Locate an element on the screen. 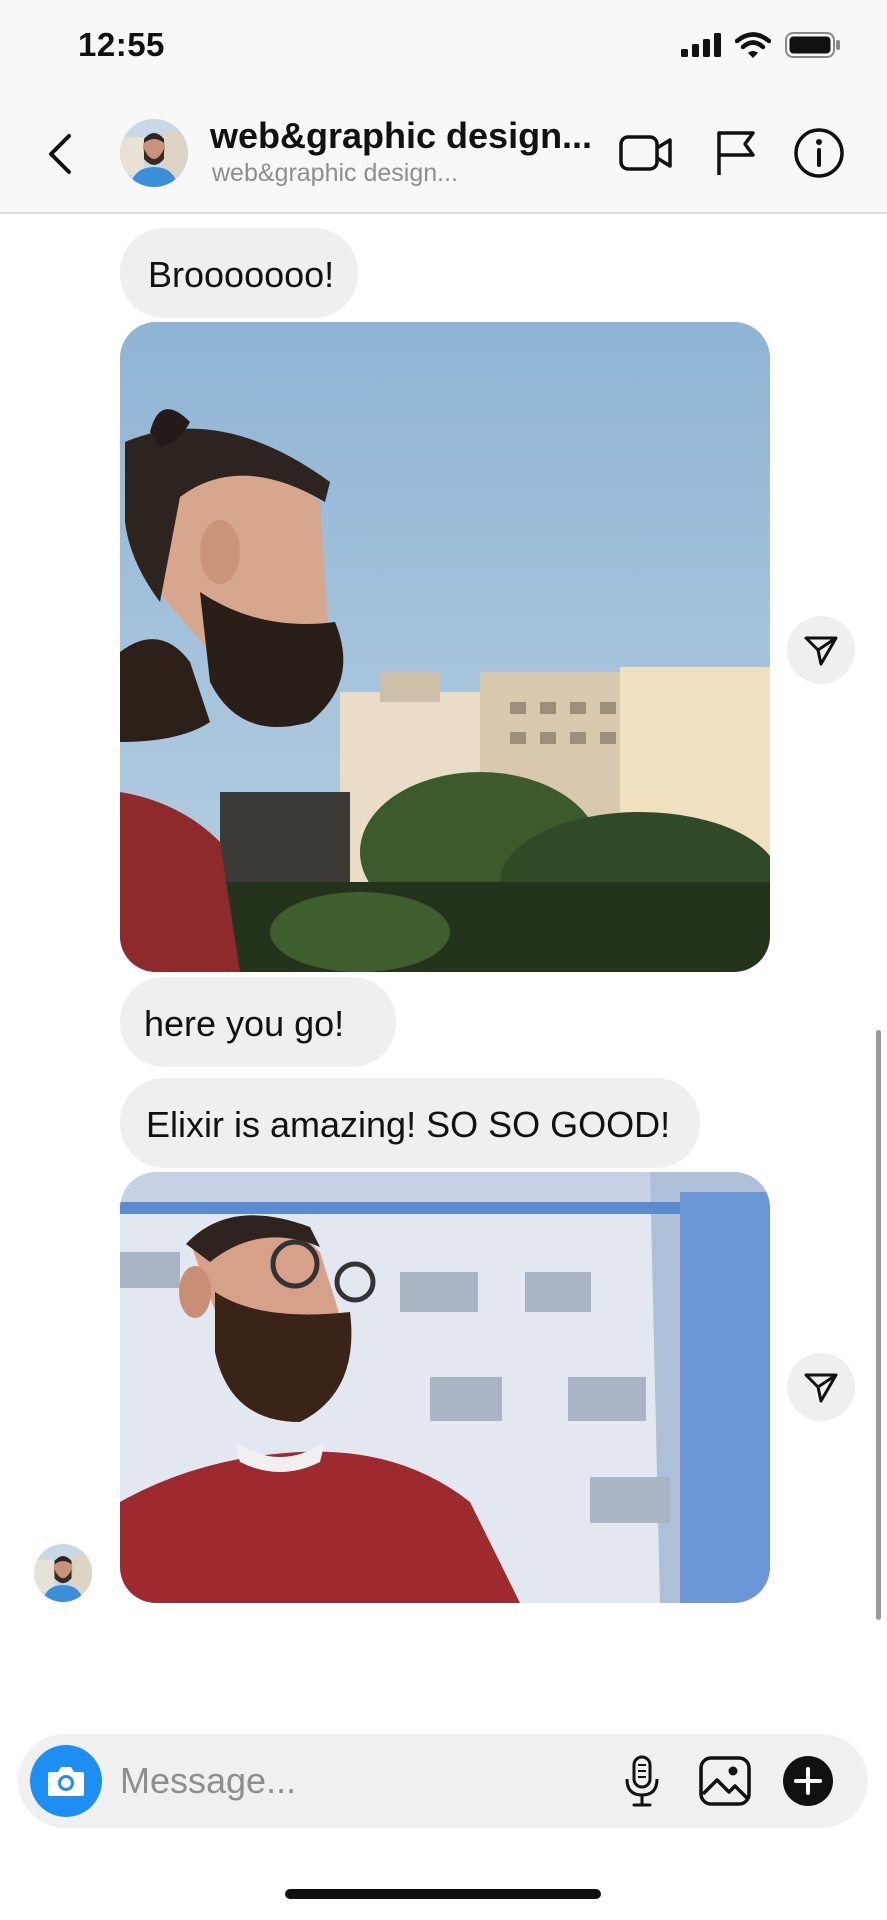  wifi-icon is located at coordinates (753, 45).